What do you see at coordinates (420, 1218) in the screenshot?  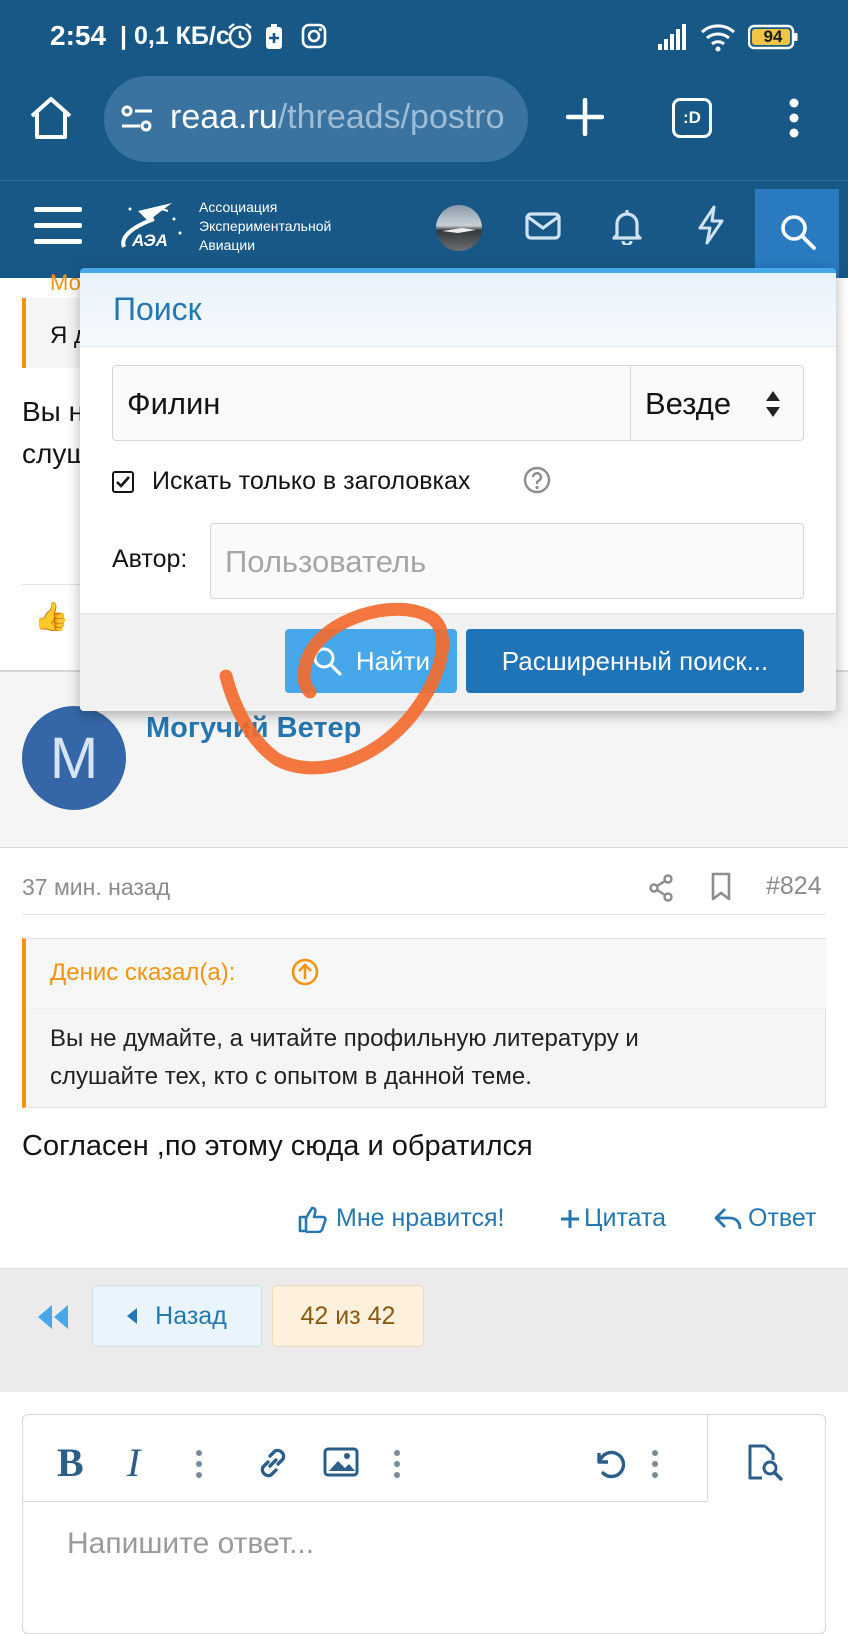 I see `like-label: Мне нравится!` at bounding box center [420, 1218].